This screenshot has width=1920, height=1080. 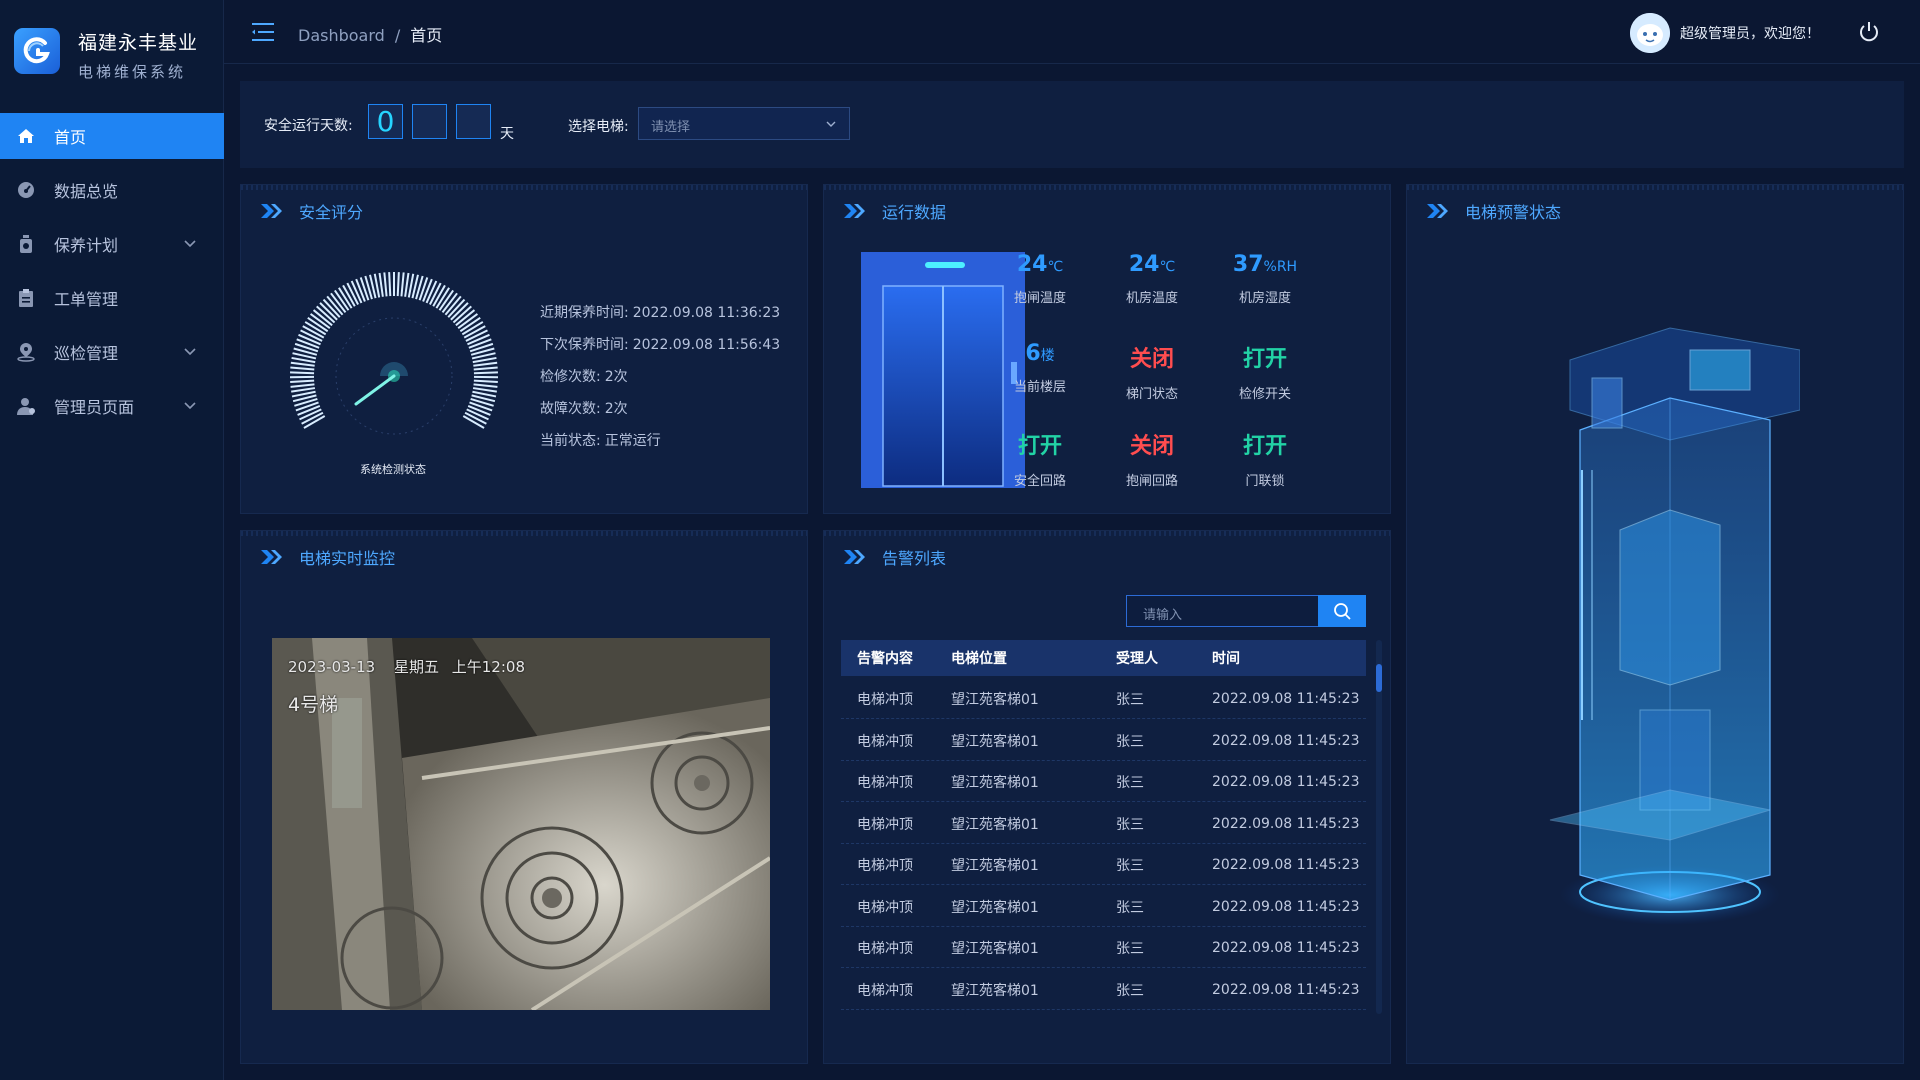 I want to click on camera-image, so click(x=521, y=824).